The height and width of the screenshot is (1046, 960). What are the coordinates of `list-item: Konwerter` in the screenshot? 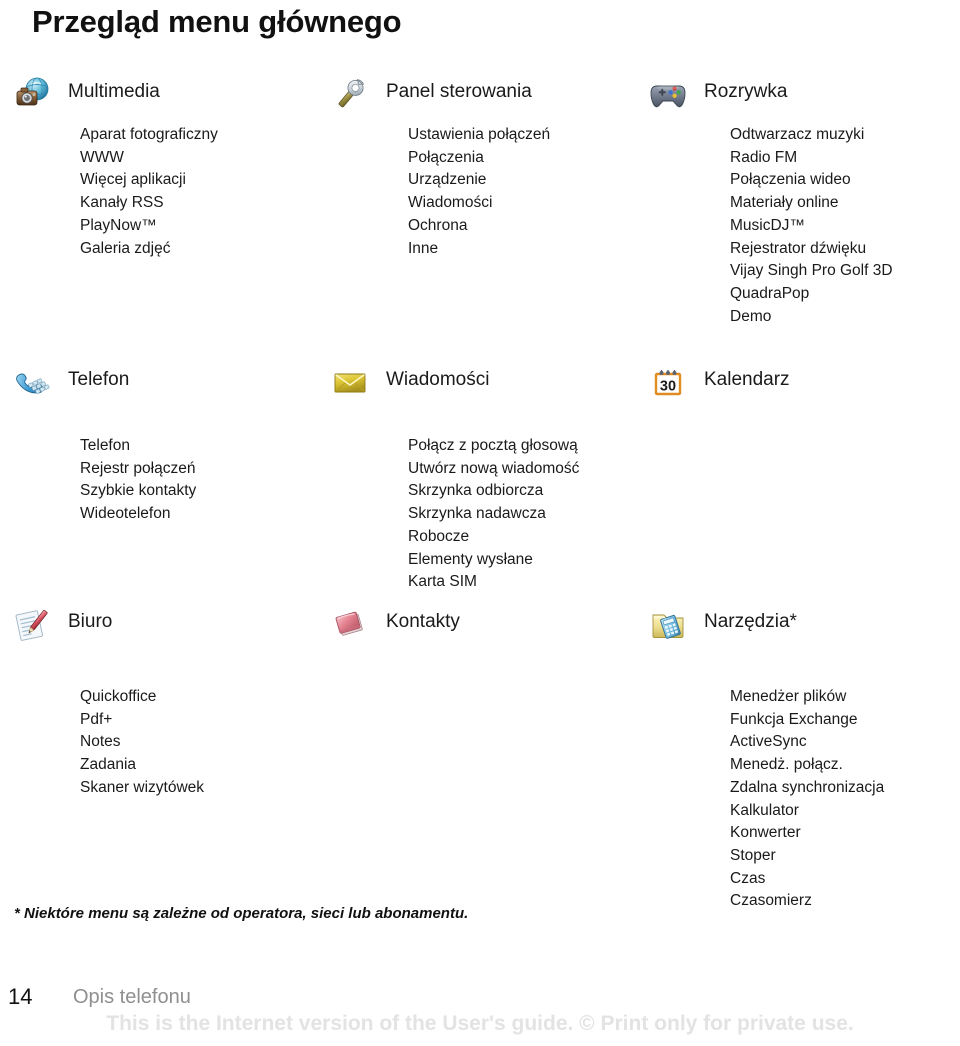 It's located at (765, 833).